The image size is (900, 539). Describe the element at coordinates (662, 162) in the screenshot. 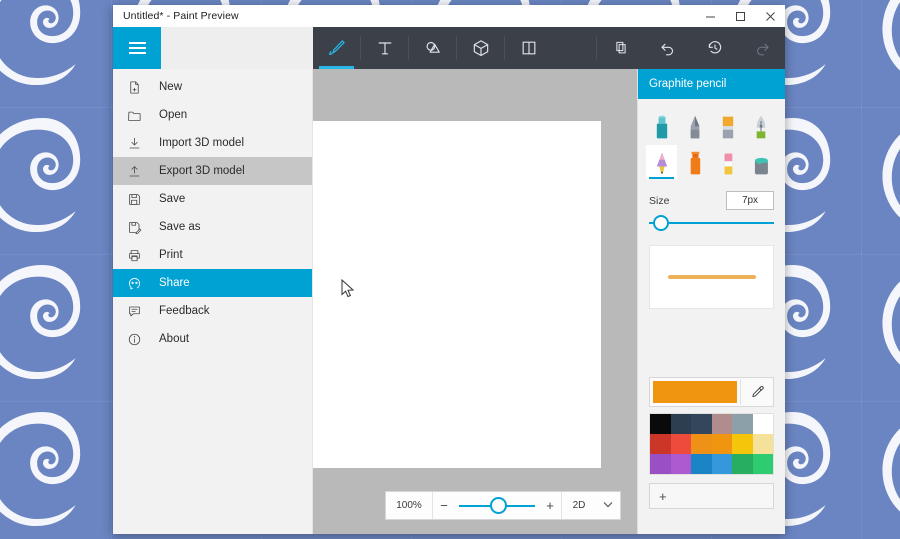

I see `brush-pencil` at that location.